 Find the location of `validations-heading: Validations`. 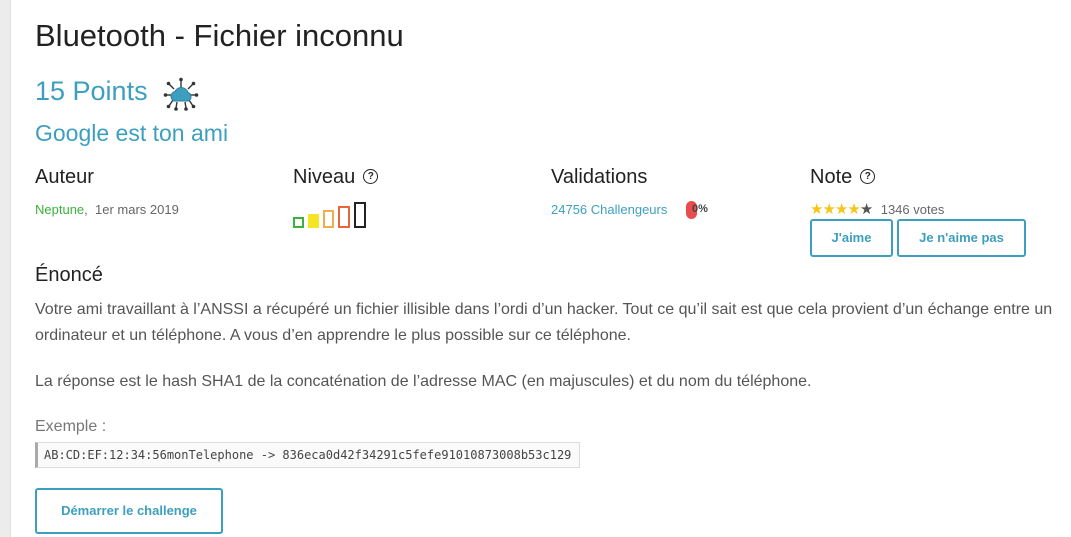

validations-heading: Validations is located at coordinates (599, 177).